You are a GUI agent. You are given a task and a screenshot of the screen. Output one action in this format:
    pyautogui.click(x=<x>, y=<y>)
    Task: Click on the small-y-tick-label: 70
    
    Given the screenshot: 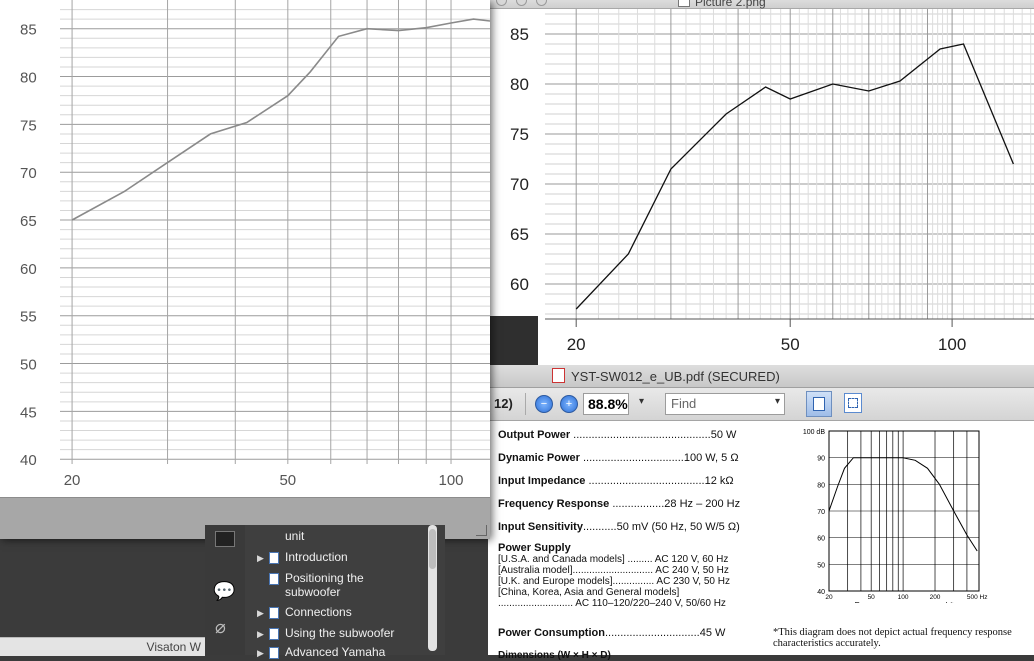 What is the action you would take?
    pyautogui.click(x=821, y=512)
    